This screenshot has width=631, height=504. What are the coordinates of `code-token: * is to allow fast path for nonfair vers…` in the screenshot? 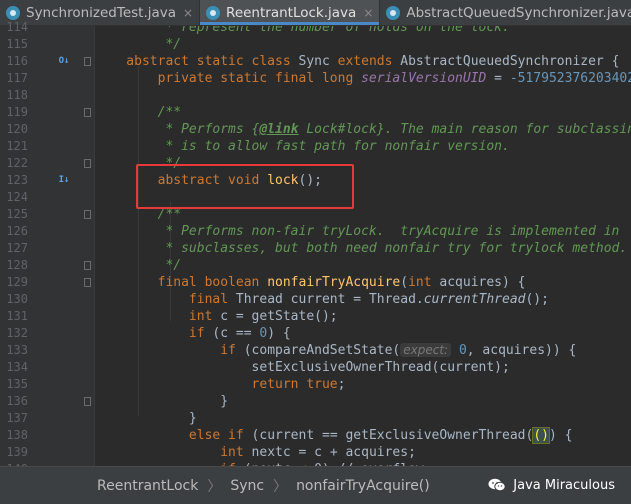 It's located at (302, 146).